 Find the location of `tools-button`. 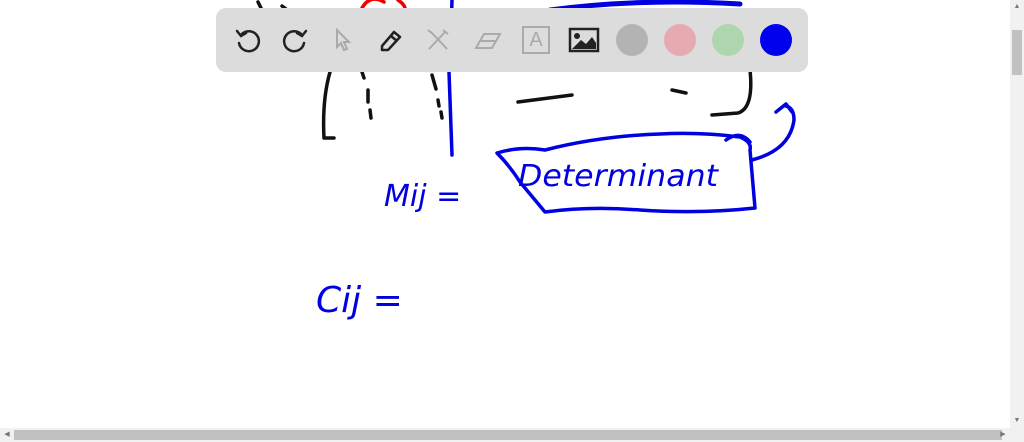

tools-button is located at coordinates (438, 40).